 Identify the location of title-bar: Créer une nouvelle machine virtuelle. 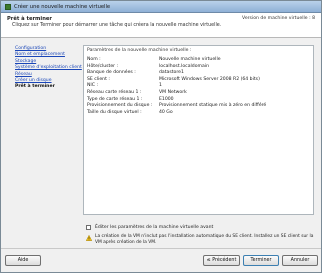
(161, 7).